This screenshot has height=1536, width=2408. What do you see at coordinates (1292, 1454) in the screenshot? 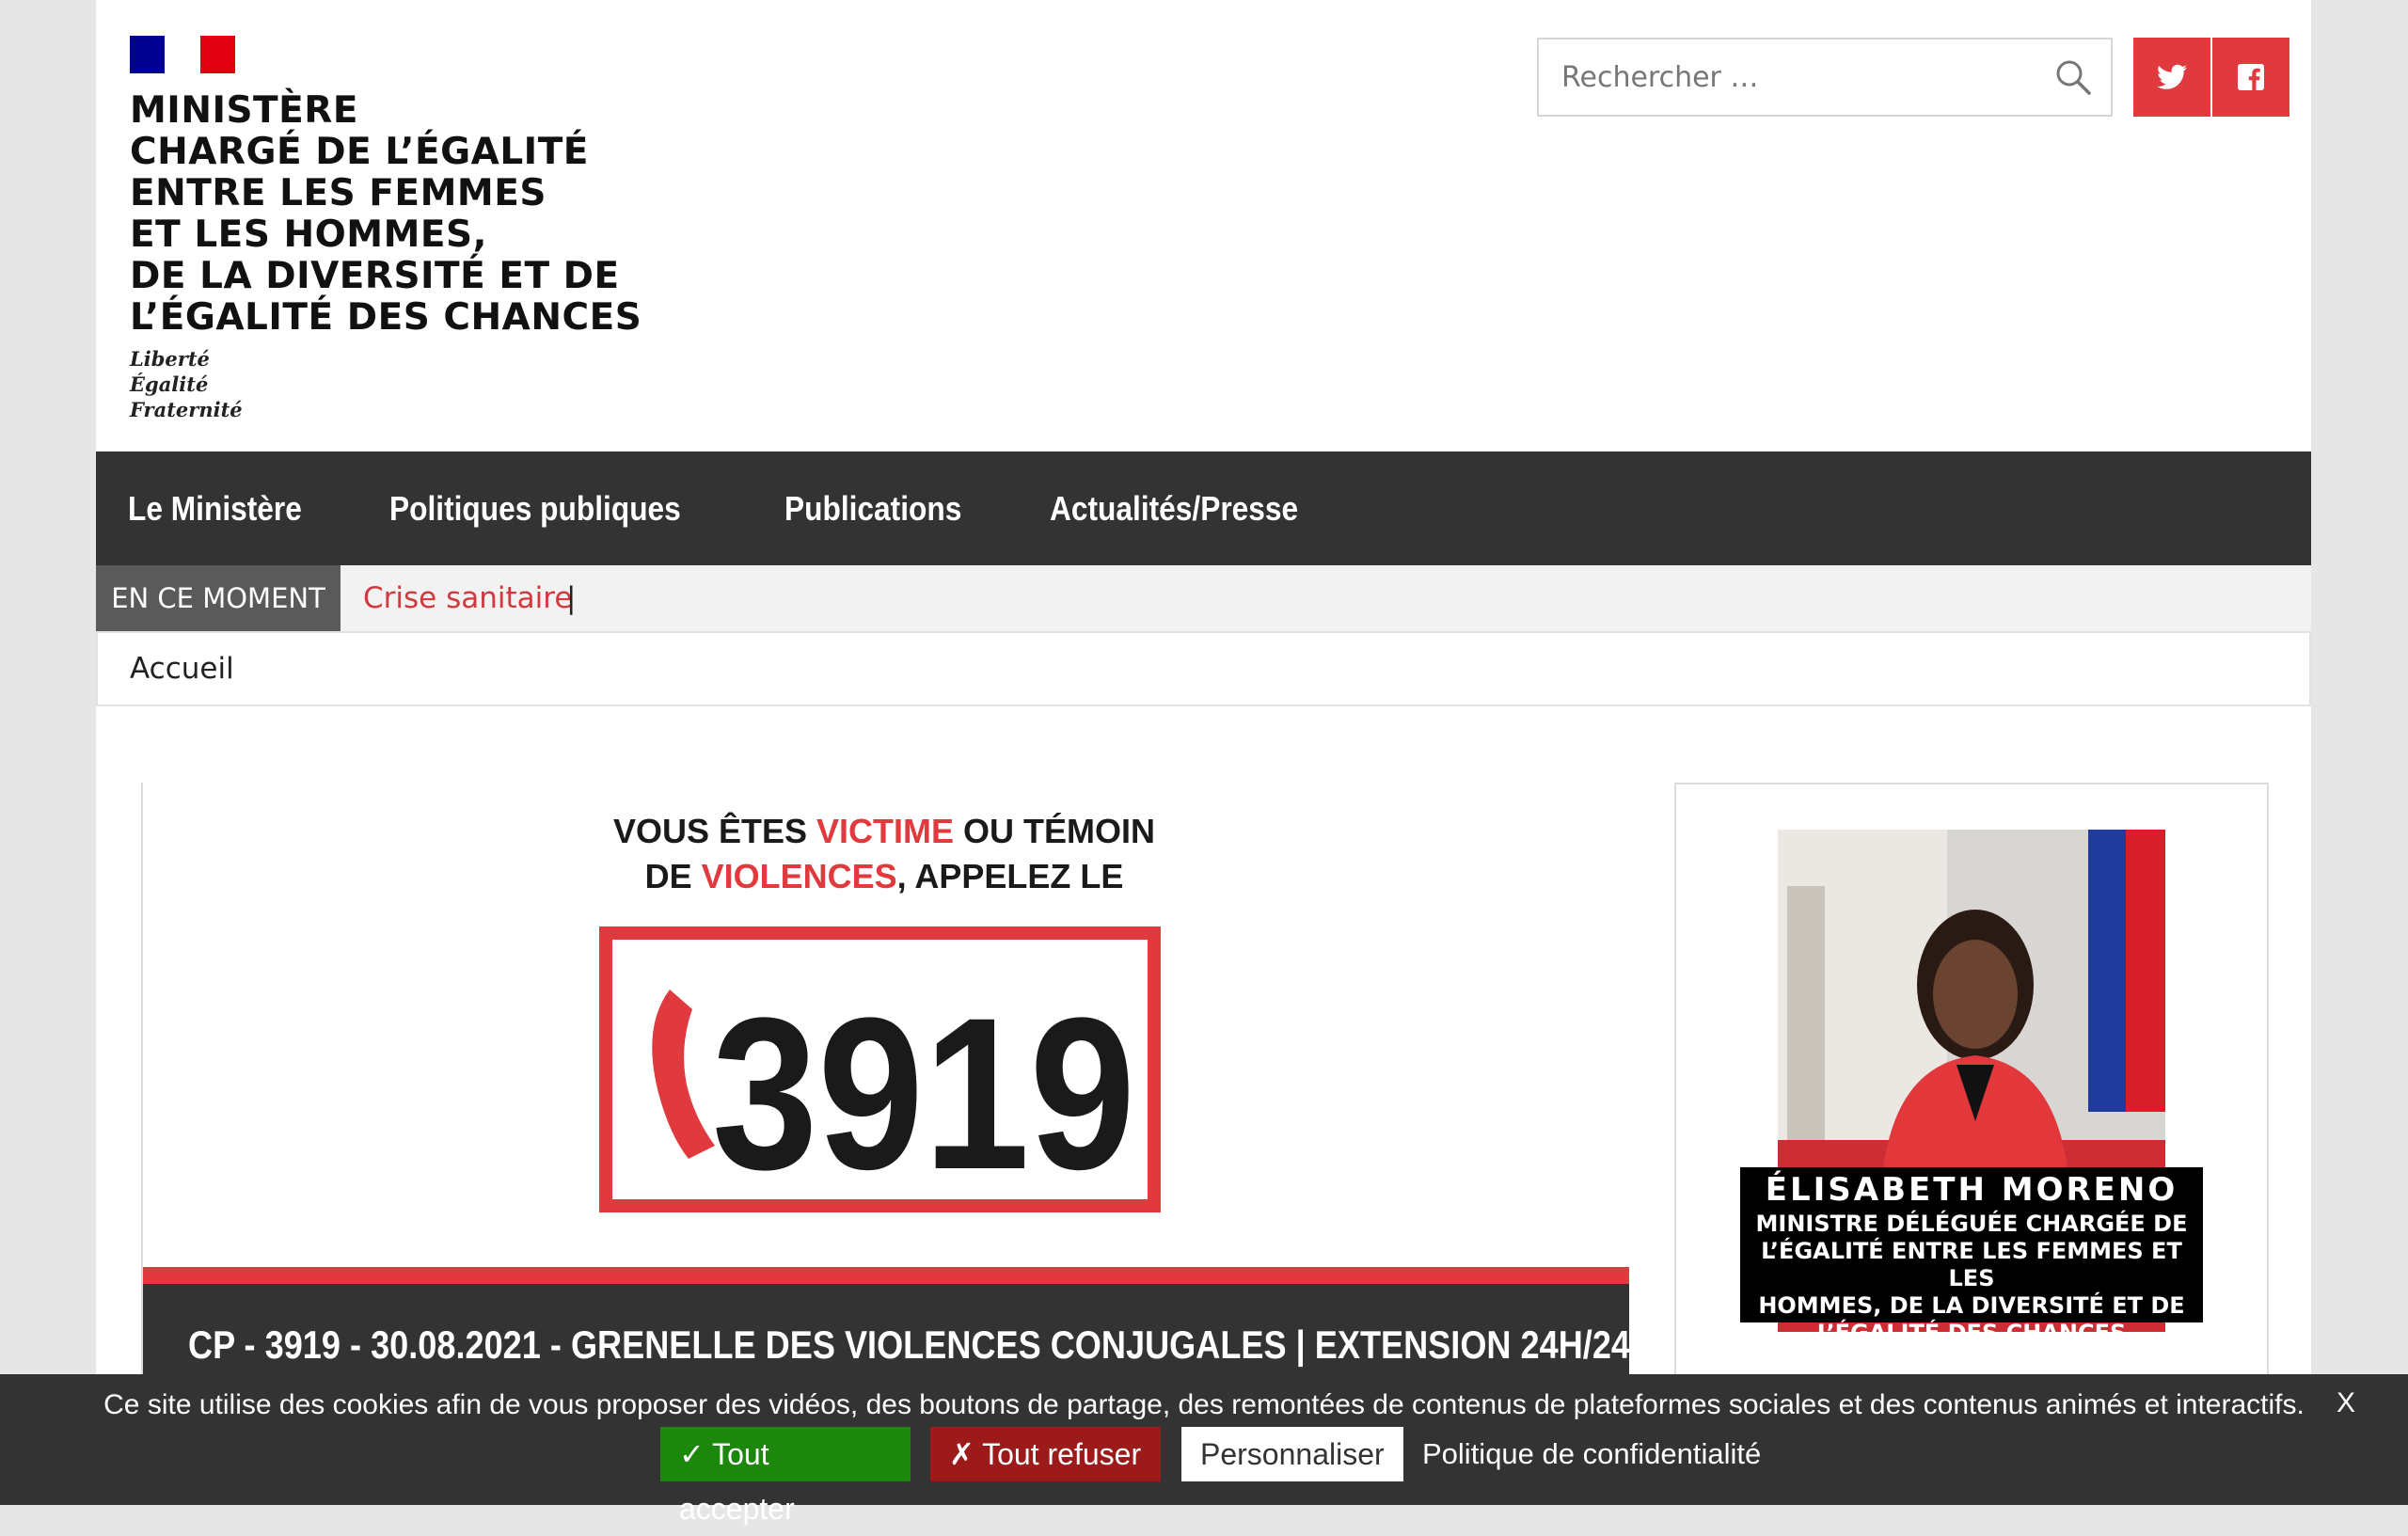
I see `customize-button: Personnaliser` at bounding box center [1292, 1454].